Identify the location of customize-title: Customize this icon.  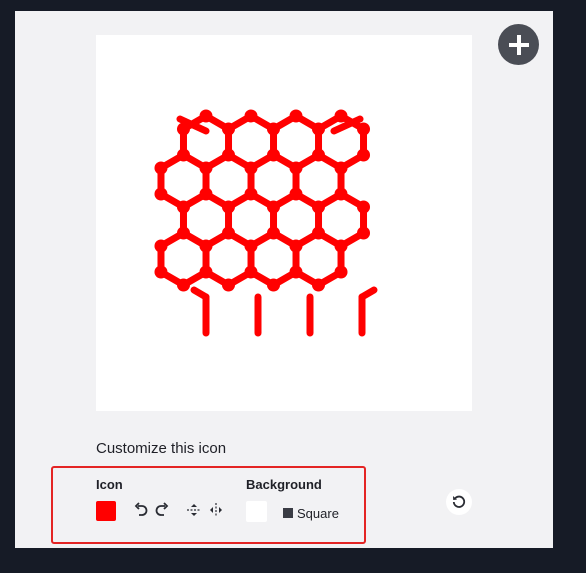
(161, 448).